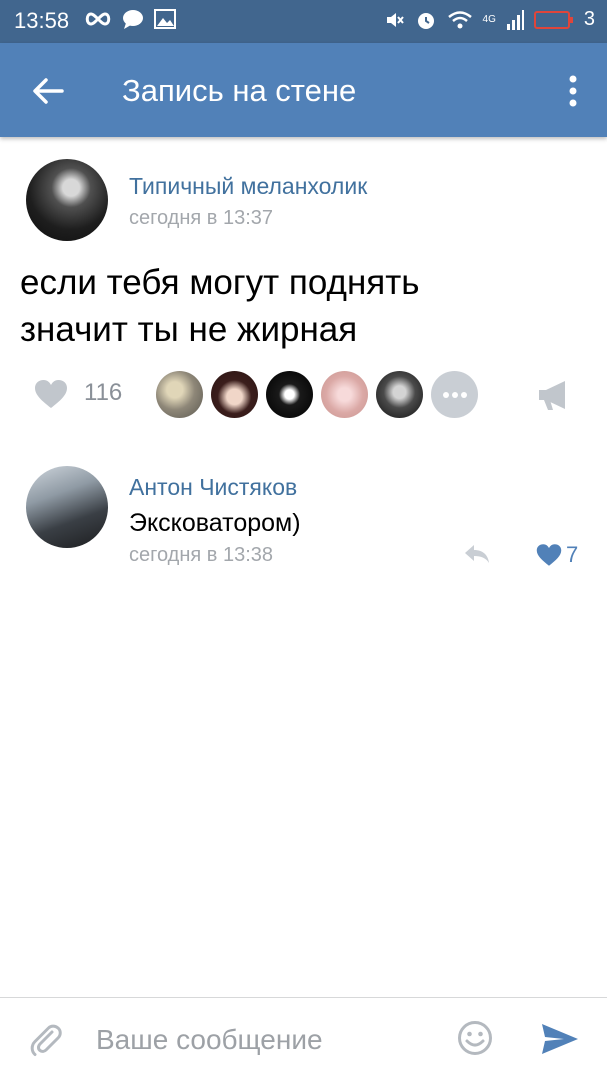 The height and width of the screenshot is (1080, 607). Describe the element at coordinates (42, 20) in the screenshot. I see `status-time: 13:58` at that location.